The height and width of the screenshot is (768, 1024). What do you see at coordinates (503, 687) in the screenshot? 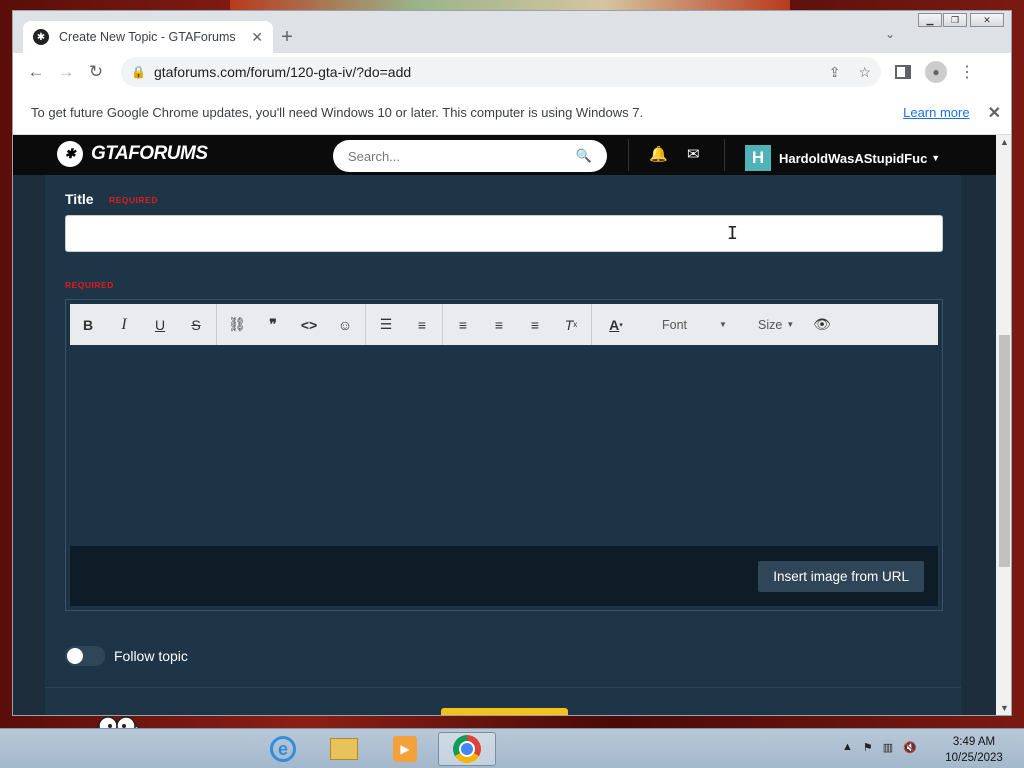
I see `form-divider` at bounding box center [503, 687].